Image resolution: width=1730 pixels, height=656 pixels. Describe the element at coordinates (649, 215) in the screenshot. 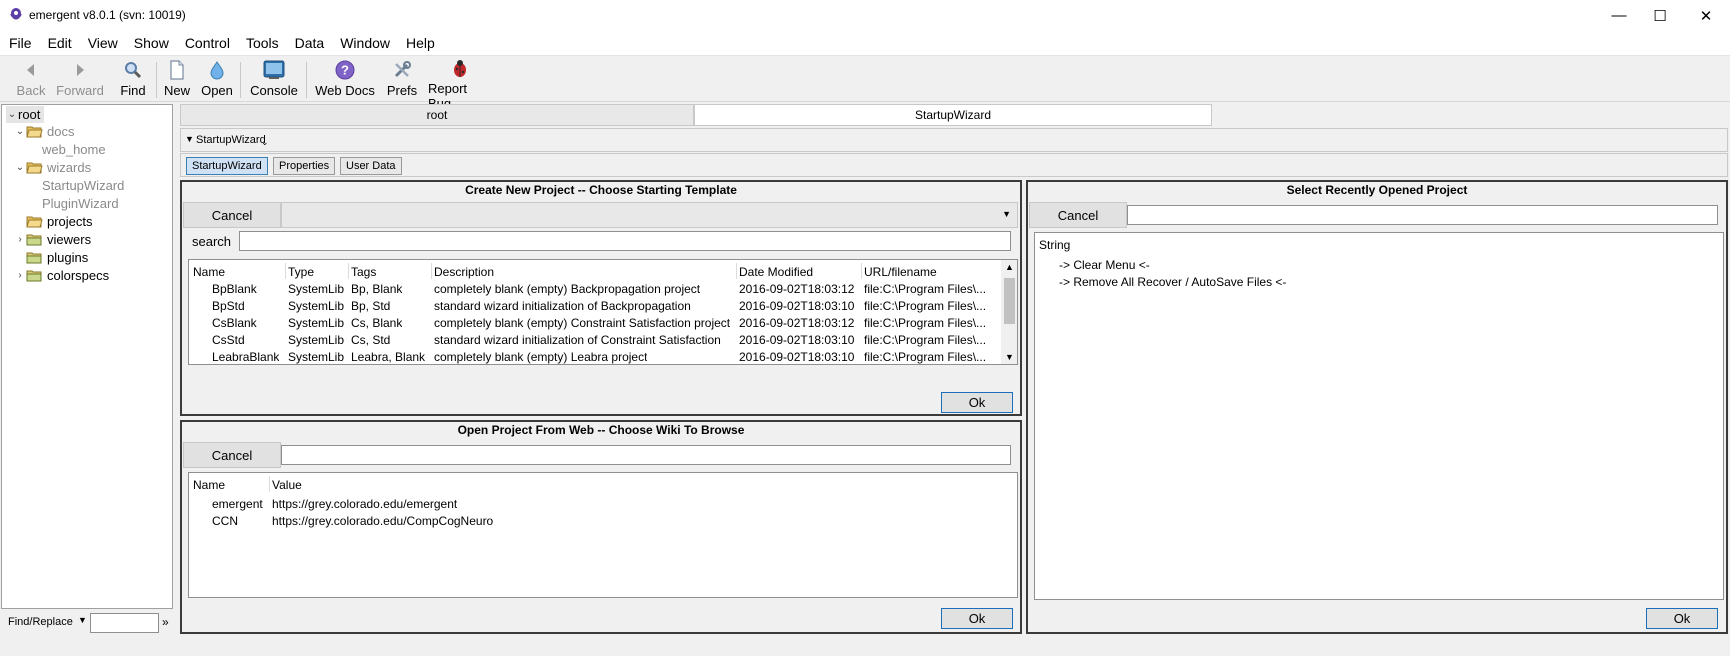

I see `template-combo: ▼` at that location.